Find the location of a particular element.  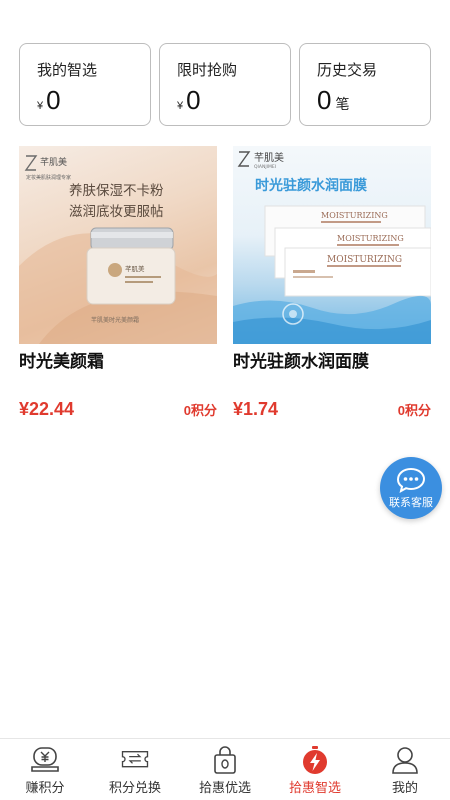

bottom-tab-bar: 赚积分 积分兑换 拾惠优选 拾惠智选 我的 is located at coordinates (225, 769).